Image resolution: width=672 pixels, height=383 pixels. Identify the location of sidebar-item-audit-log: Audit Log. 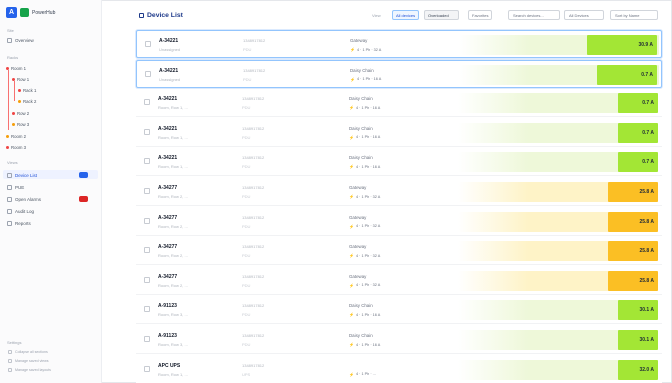
(20, 211).